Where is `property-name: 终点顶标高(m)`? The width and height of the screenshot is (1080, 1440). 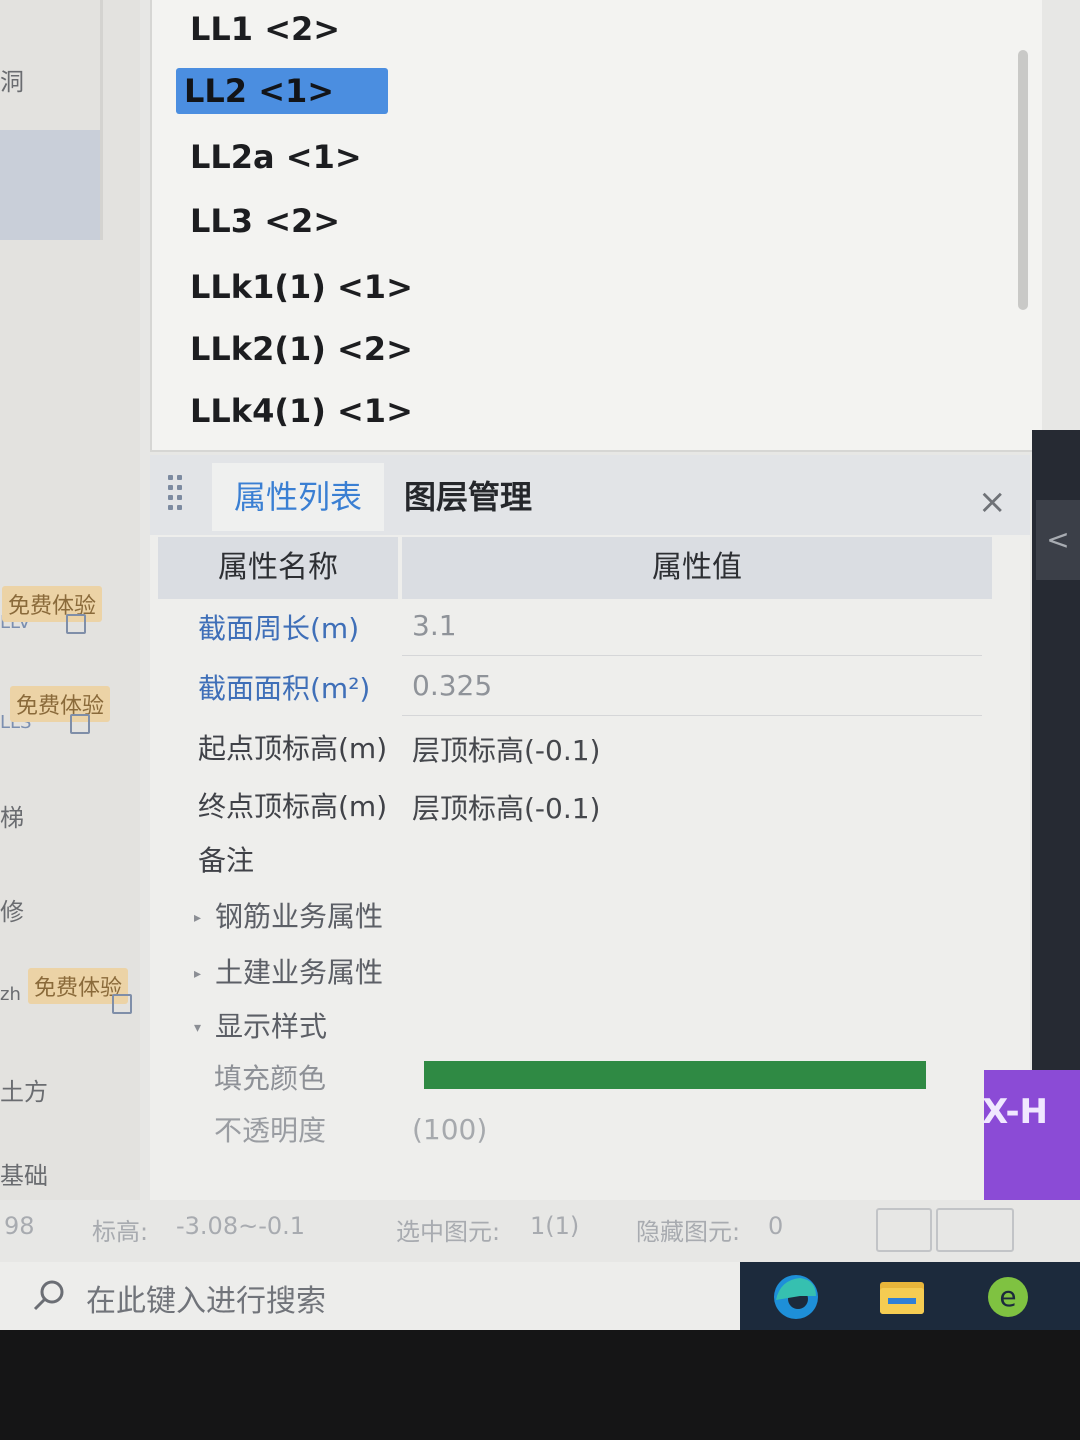
property-name: 终点顶标高(m) is located at coordinates (293, 806).